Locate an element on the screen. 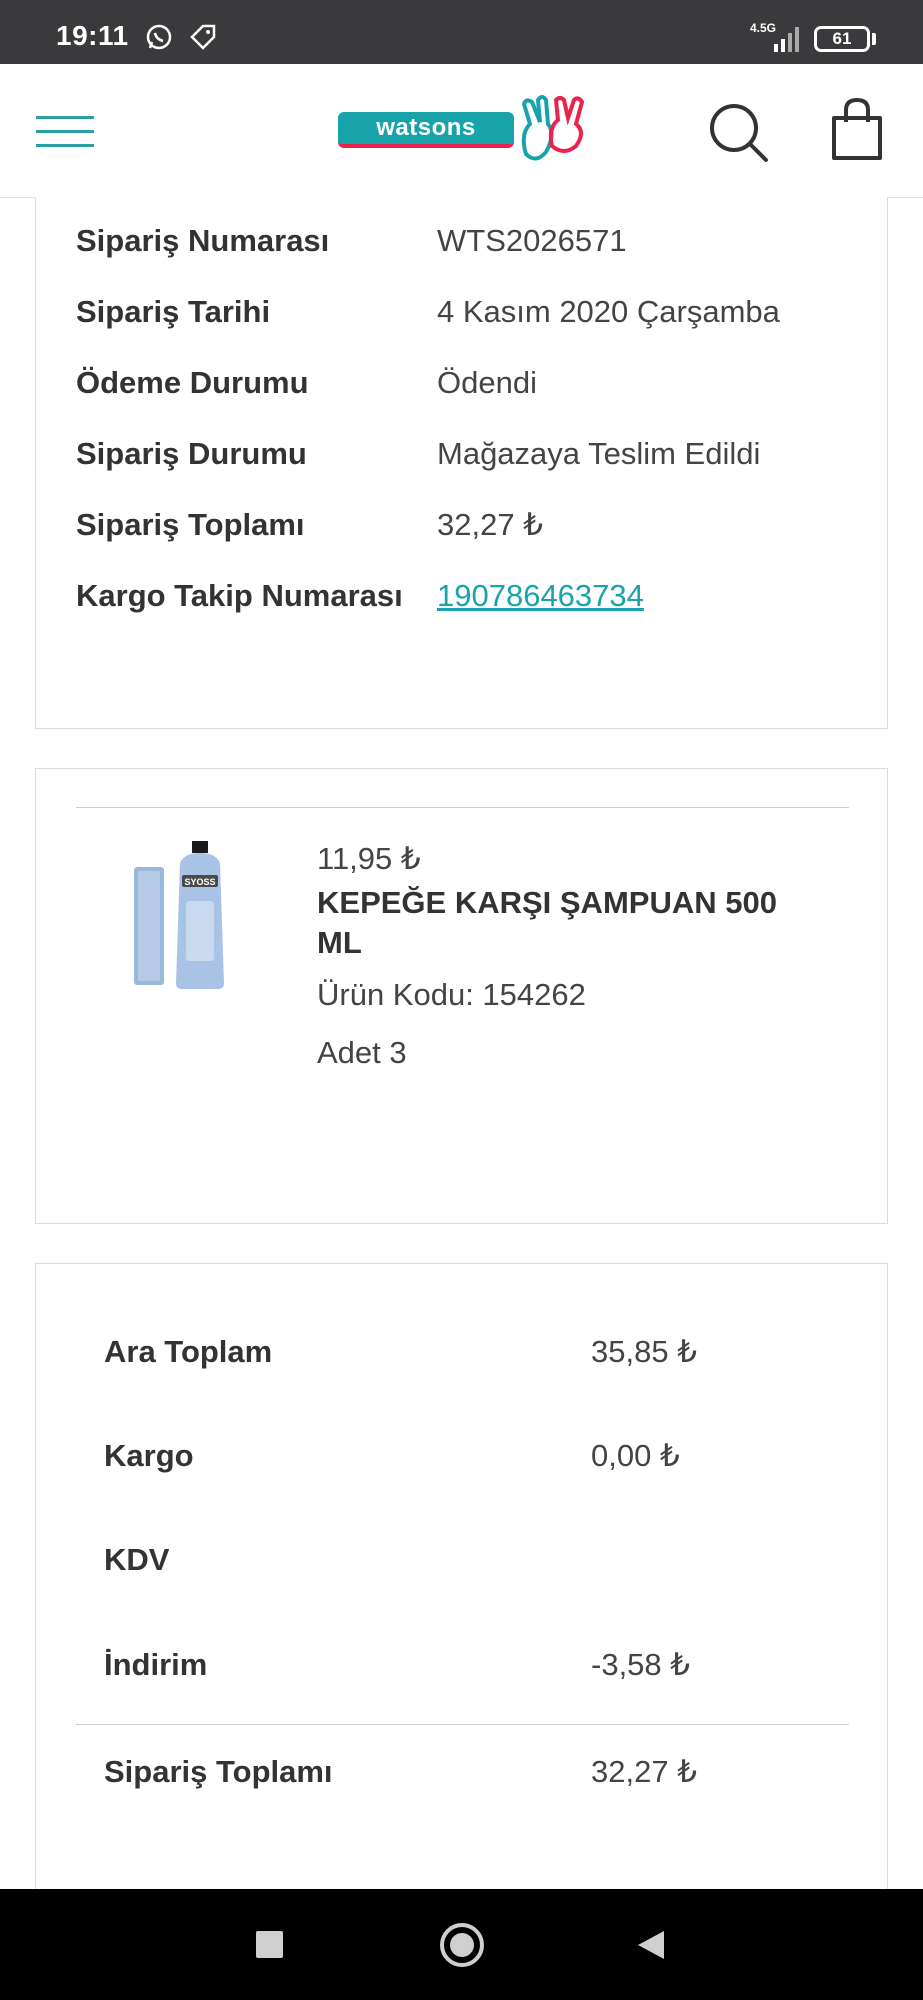 The image size is (923, 2000). payment-status-value: Ödendi is located at coordinates (487, 382).